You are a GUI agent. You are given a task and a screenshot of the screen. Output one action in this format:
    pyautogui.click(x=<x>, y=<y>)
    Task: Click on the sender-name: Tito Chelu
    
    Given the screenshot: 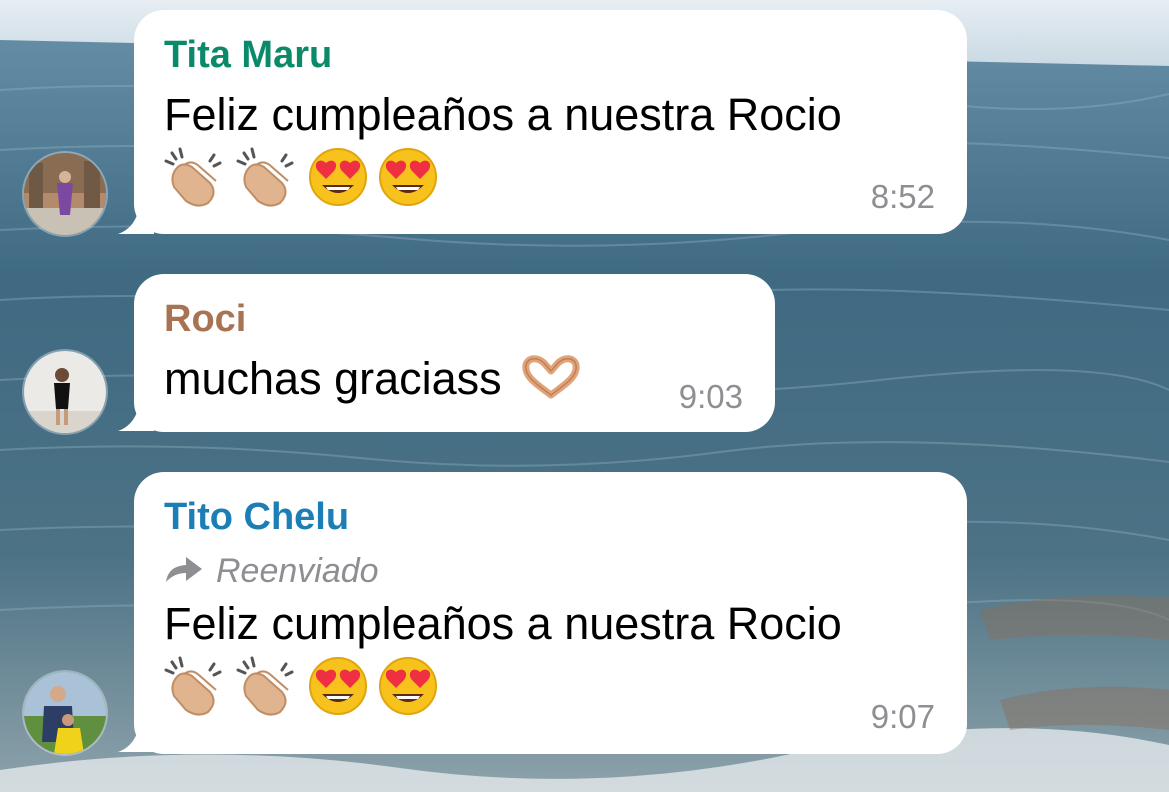 What is the action you would take?
    pyautogui.click(x=257, y=517)
    